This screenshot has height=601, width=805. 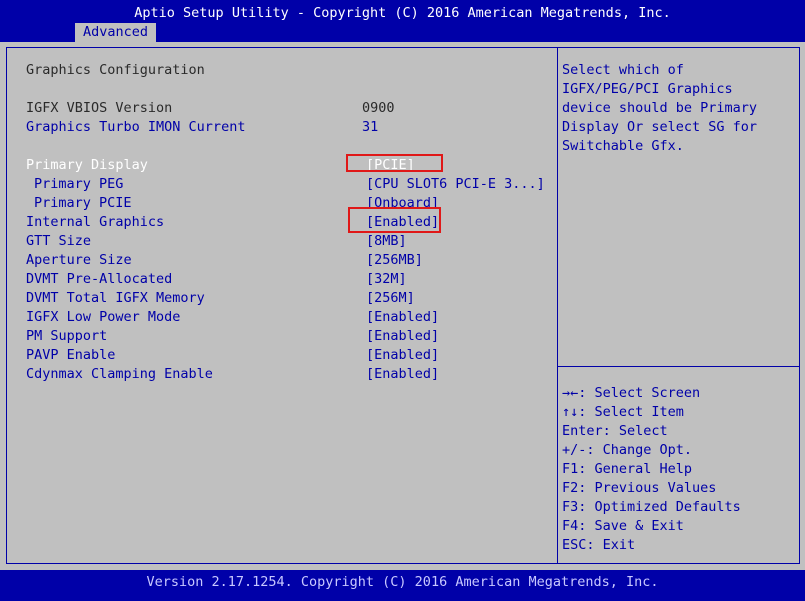 I want to click on setting-value-igfx-low-power: [Enabled], so click(x=402, y=317).